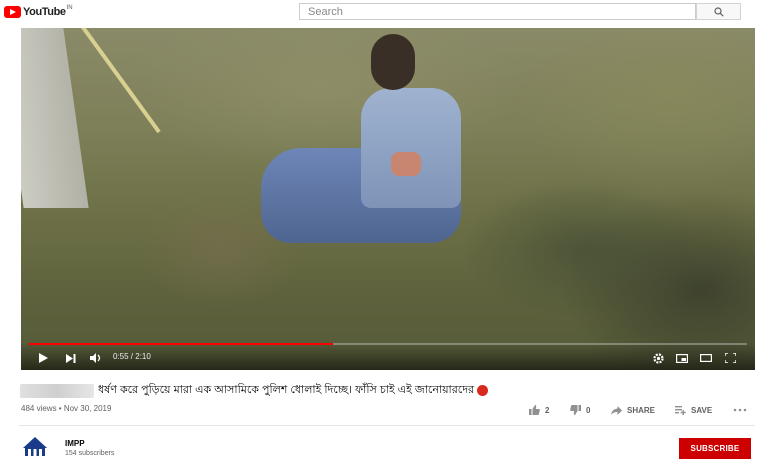  Describe the element at coordinates (71, 358) in the screenshot. I see `next-icon` at that location.